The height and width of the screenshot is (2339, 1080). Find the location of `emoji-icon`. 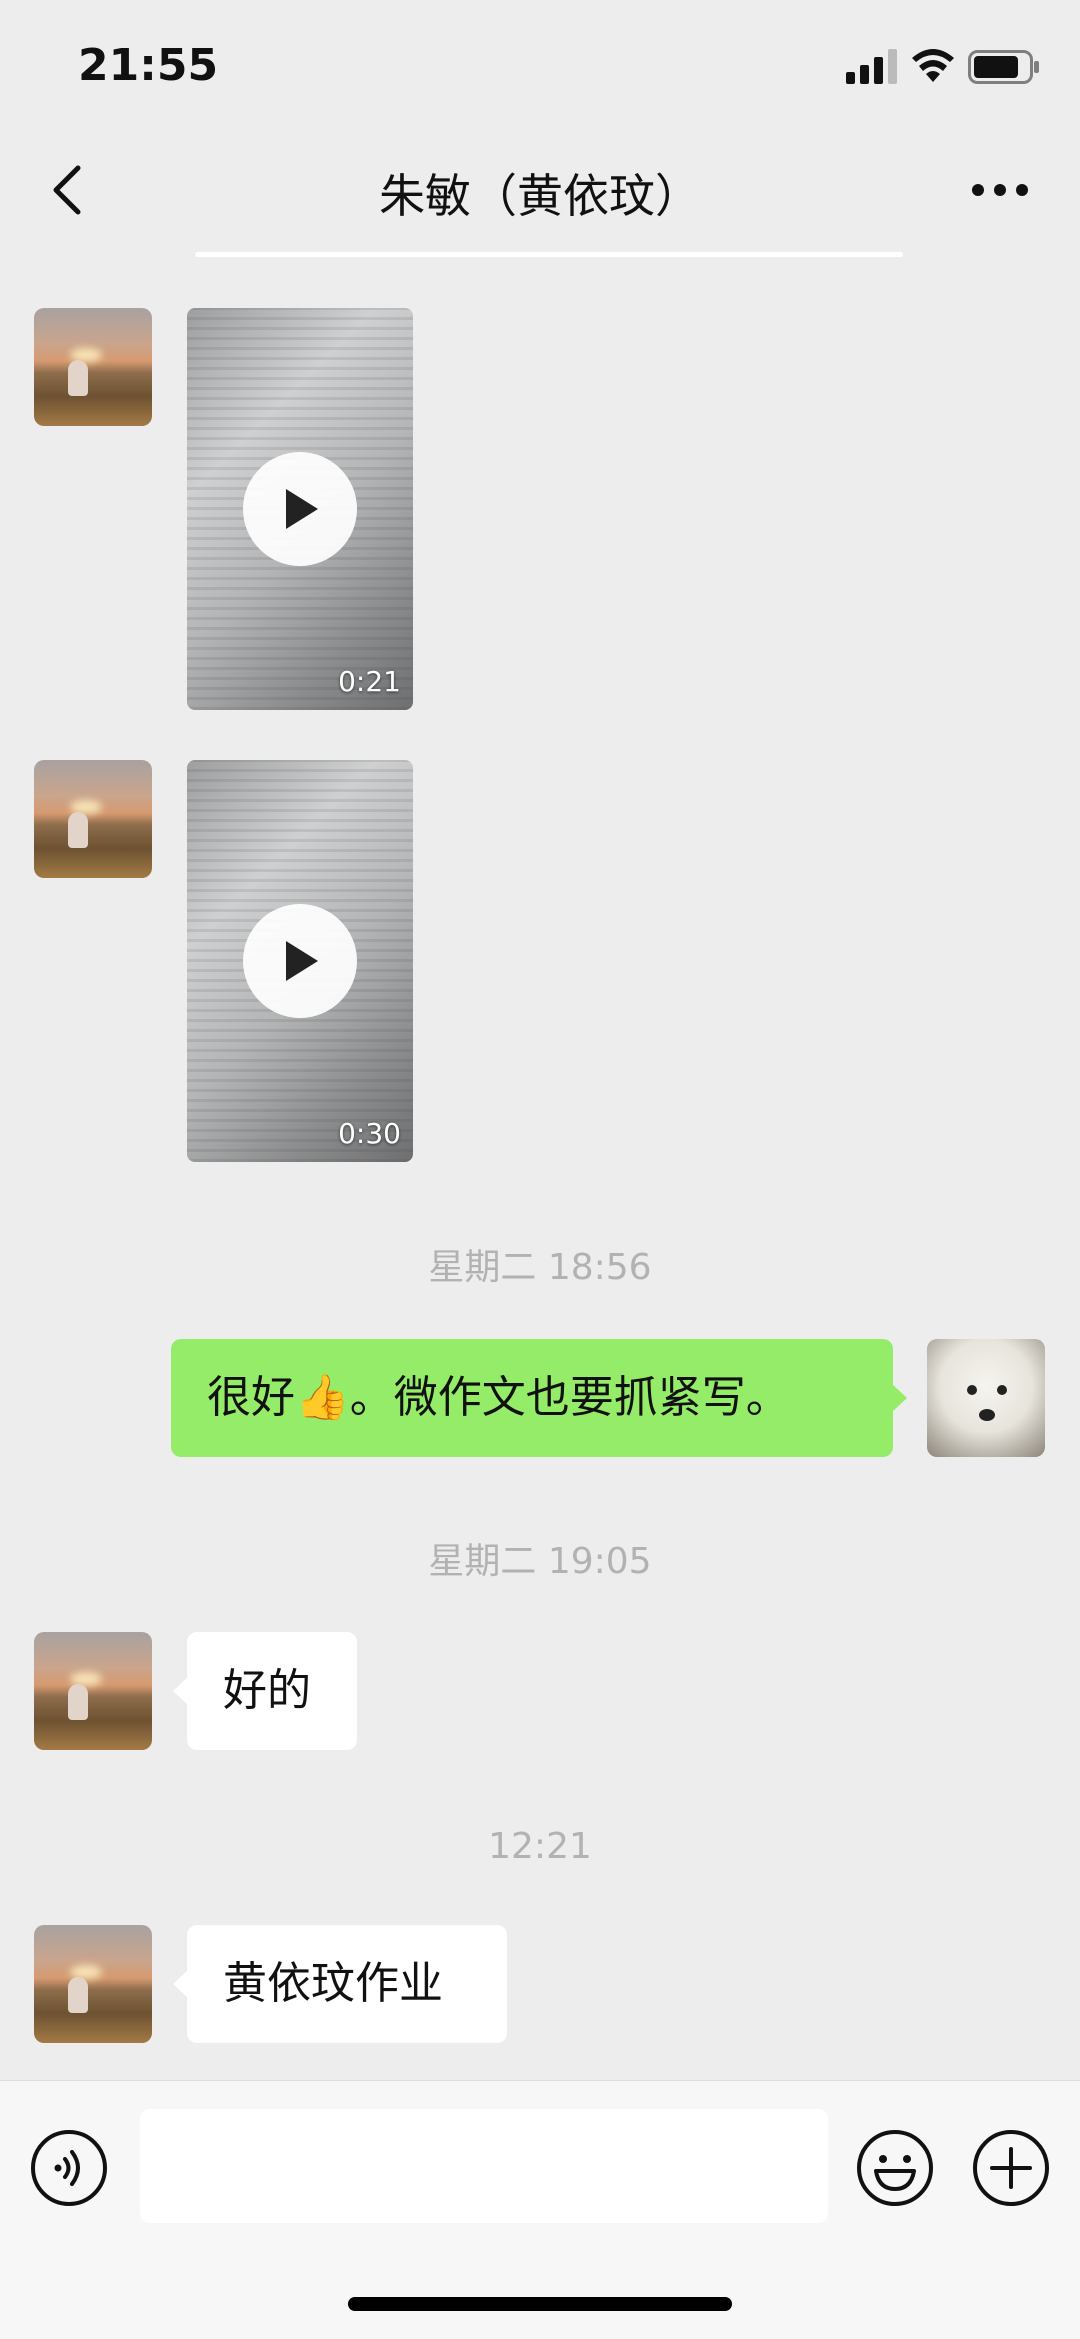

emoji-icon is located at coordinates (895, 2168).